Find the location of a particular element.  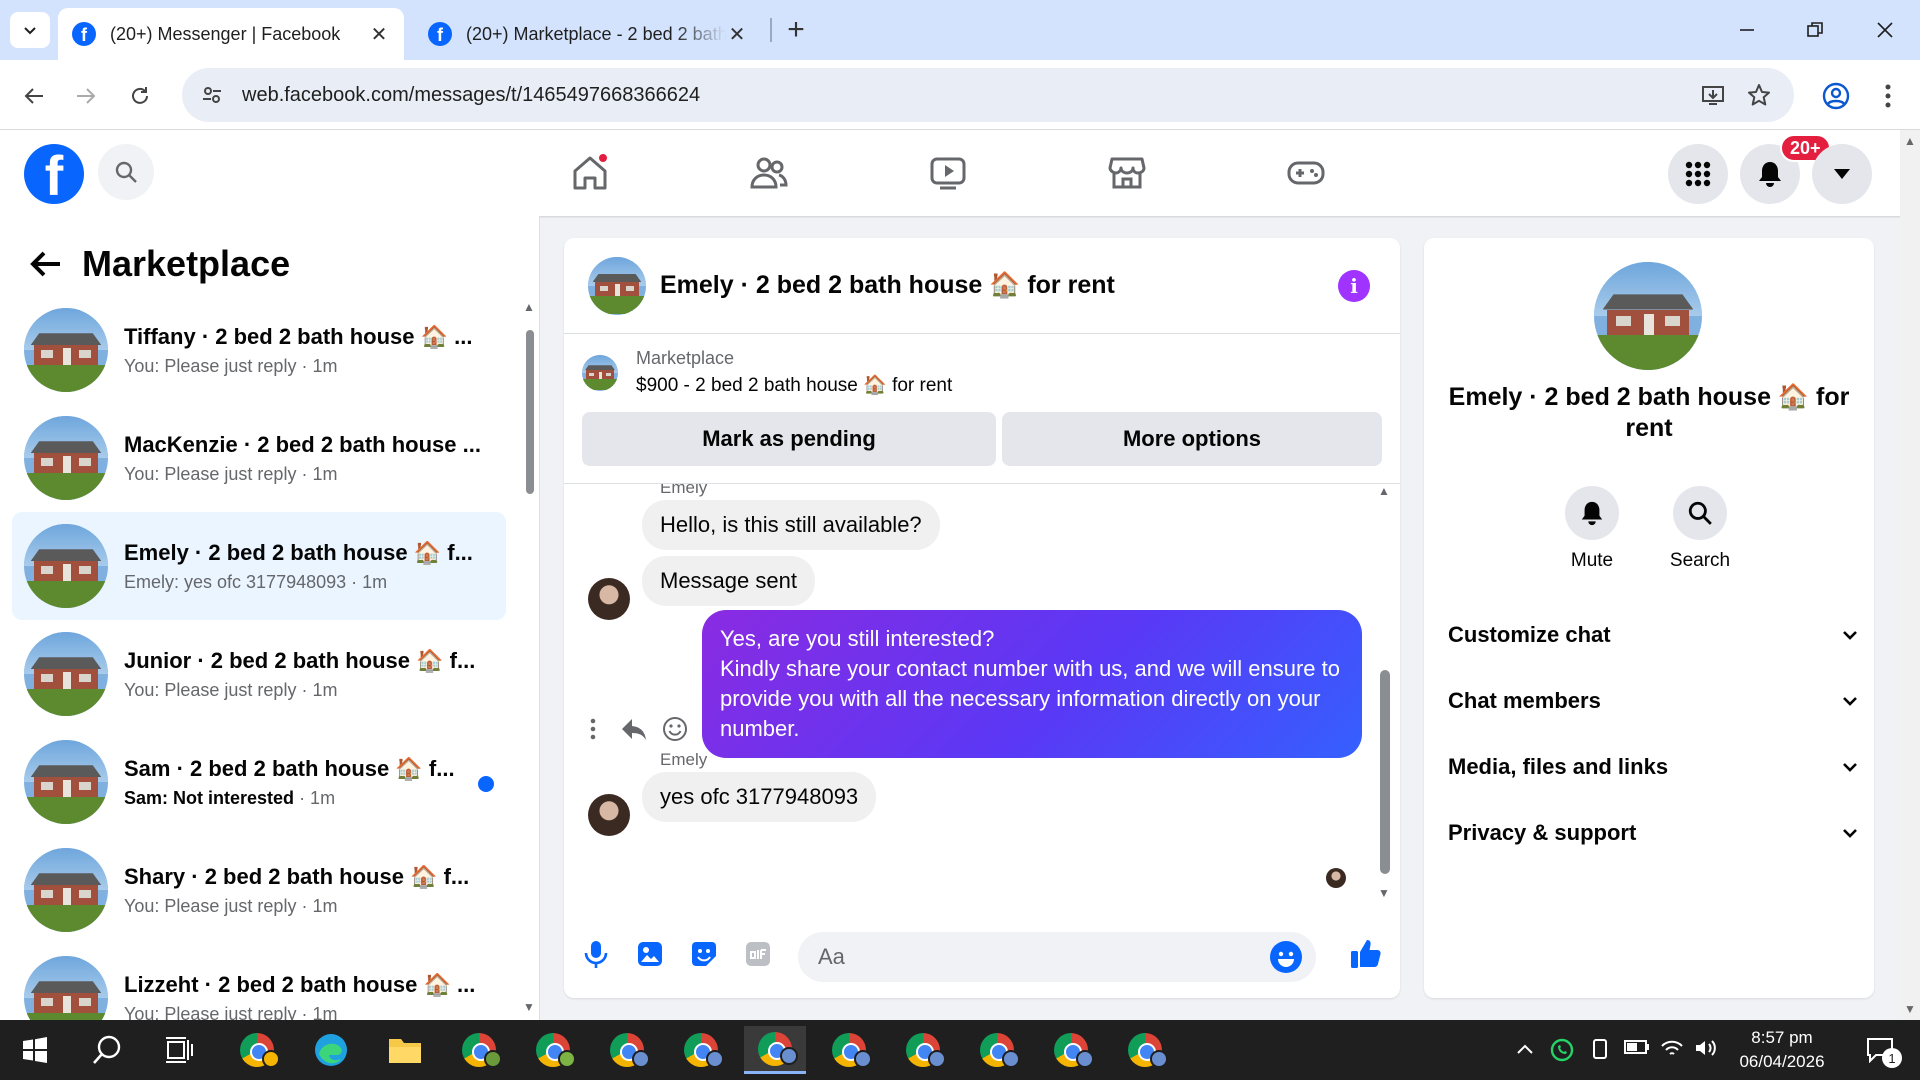

incoming-message: Hello, is this still available? is located at coordinates (791, 525).